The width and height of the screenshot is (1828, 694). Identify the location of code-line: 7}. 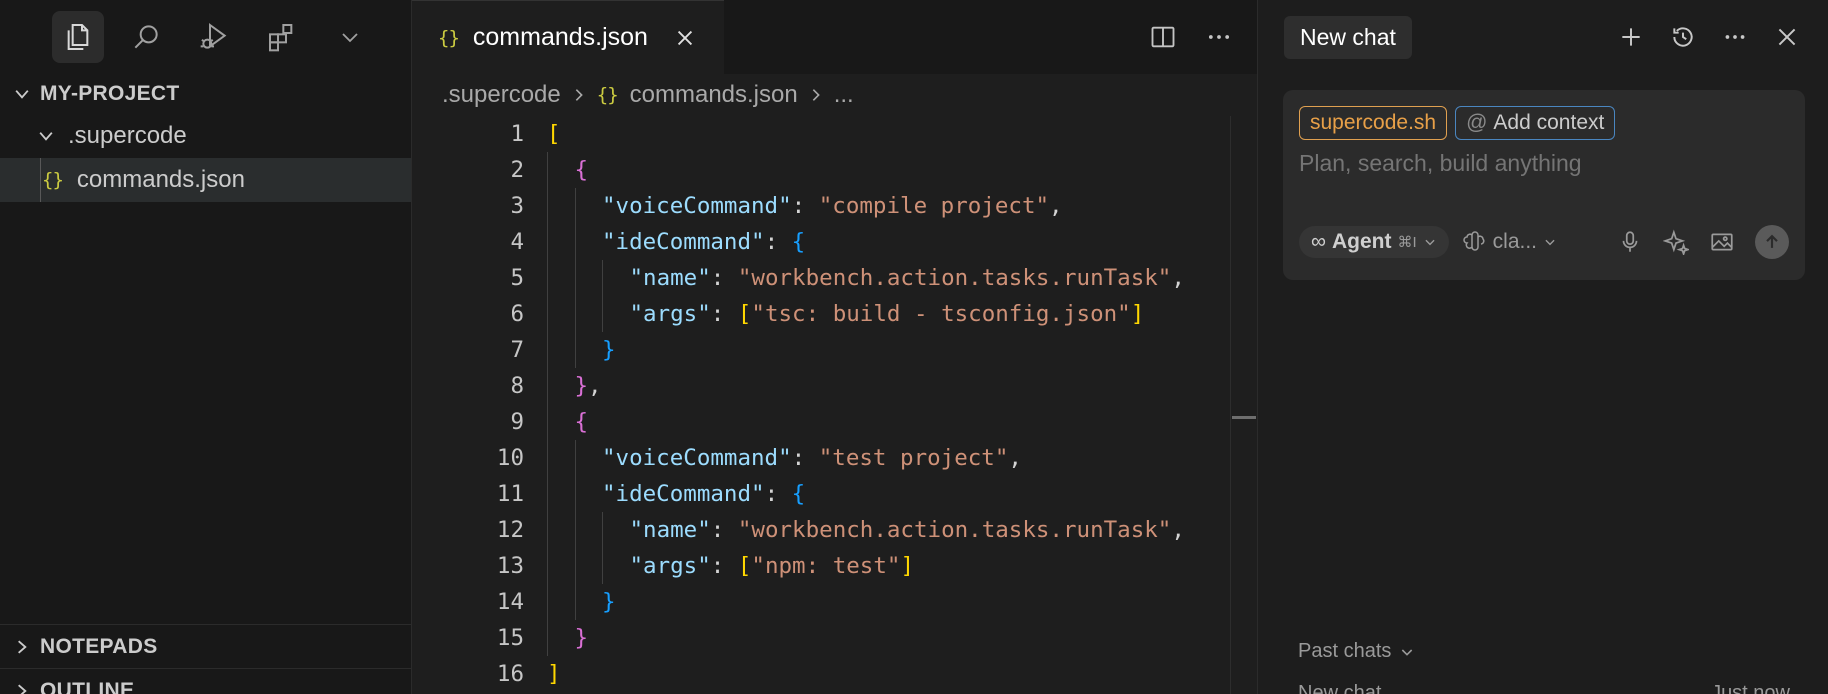
(821, 350).